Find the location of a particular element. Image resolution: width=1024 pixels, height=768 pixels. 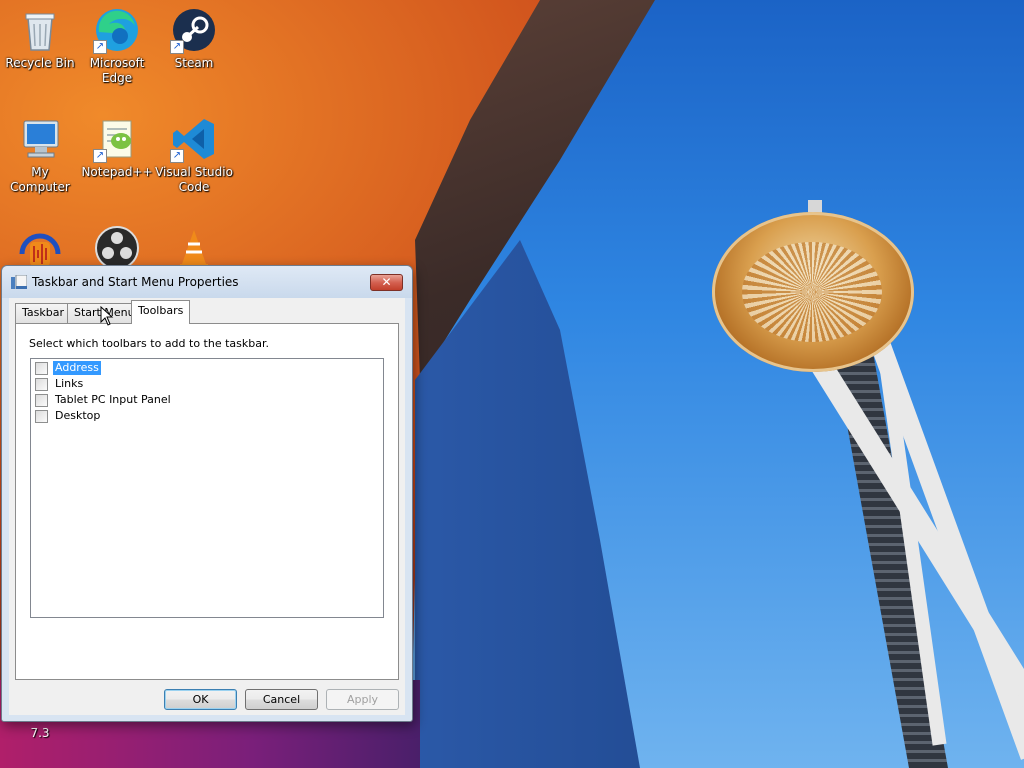

list-item: Desktop is located at coordinates (68, 416).